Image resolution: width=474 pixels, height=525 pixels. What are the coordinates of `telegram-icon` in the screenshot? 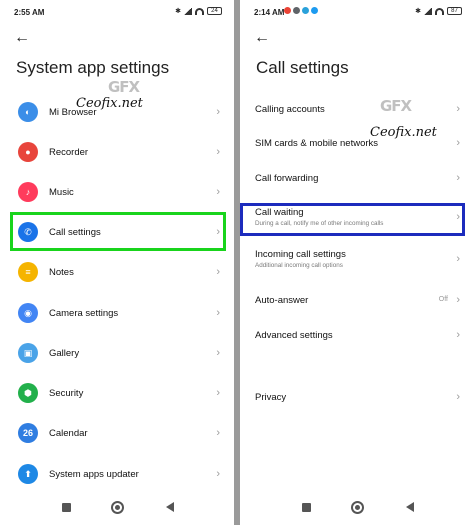 It's located at (305, 10).